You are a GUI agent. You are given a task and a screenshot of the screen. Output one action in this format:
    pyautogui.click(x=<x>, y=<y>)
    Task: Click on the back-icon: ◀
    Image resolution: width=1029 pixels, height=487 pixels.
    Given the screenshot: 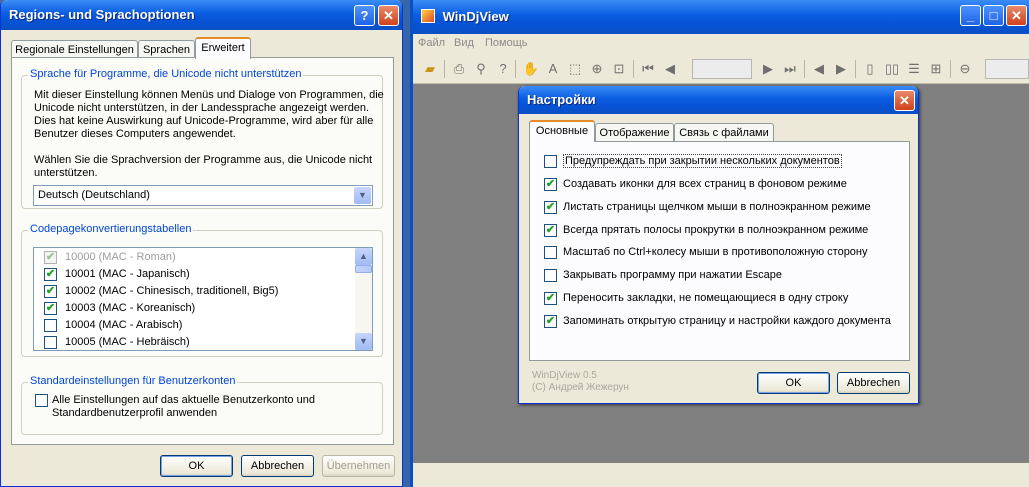 What is the action you would take?
    pyautogui.click(x=819, y=69)
    